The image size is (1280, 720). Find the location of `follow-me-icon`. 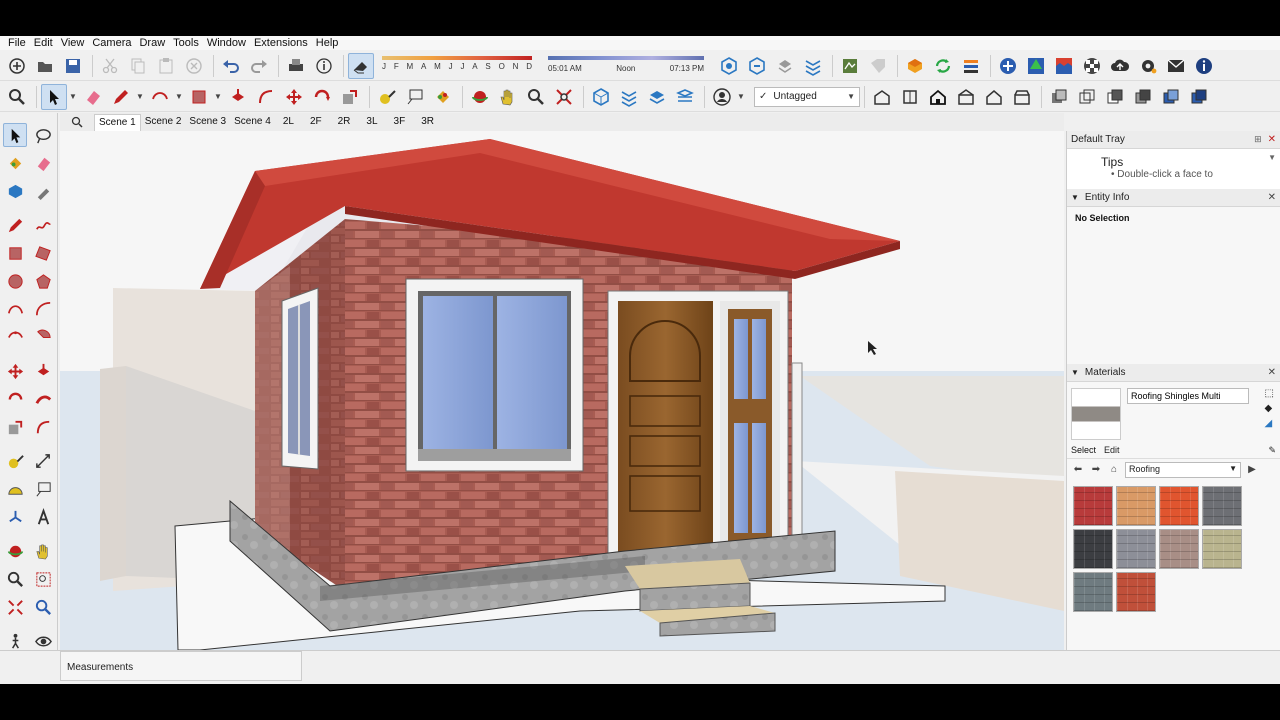

follow-me-icon is located at coordinates (43, 399).